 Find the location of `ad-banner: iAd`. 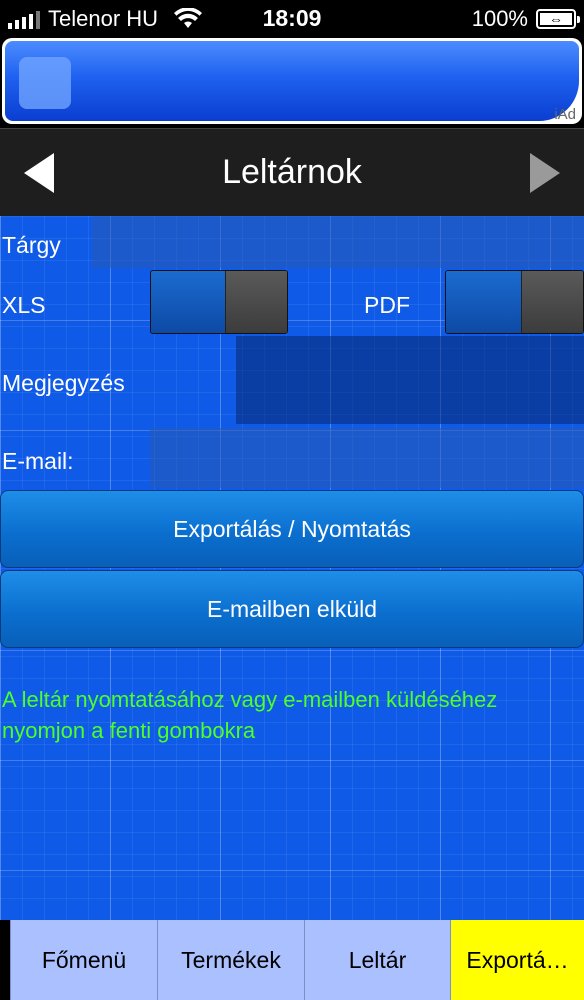

ad-banner: iAd is located at coordinates (292, 81).